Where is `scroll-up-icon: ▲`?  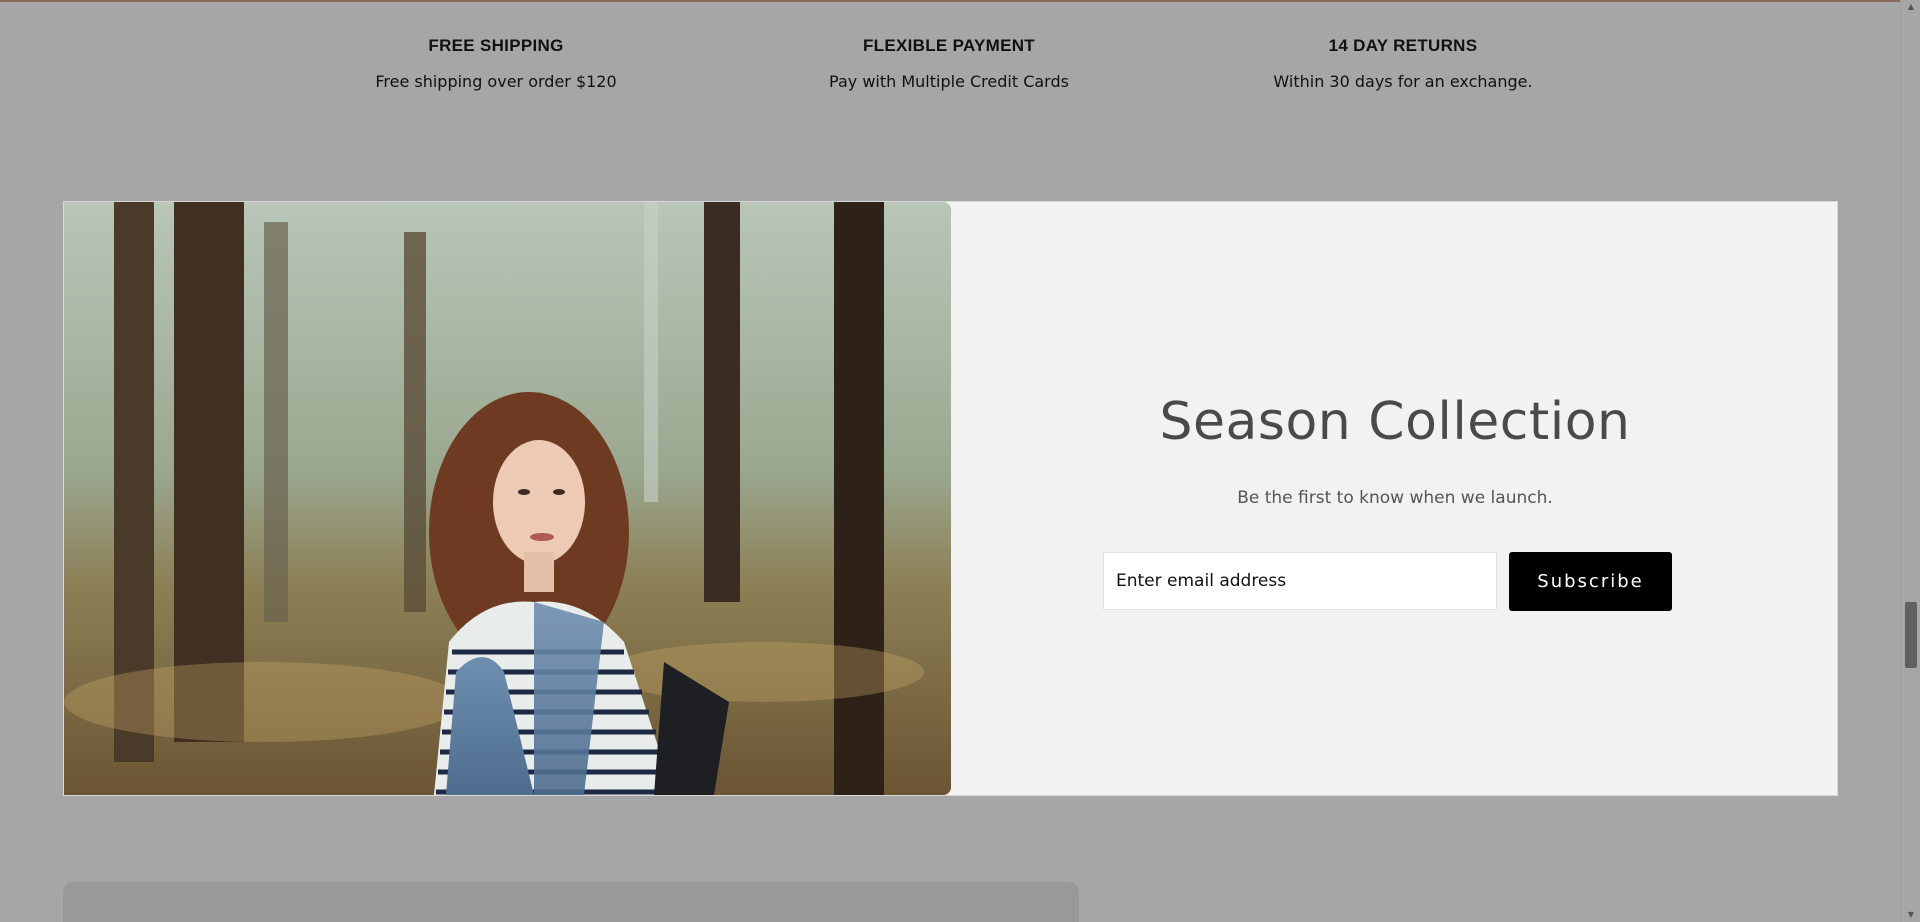
scroll-up-icon: ▲ is located at coordinates (1911, 7).